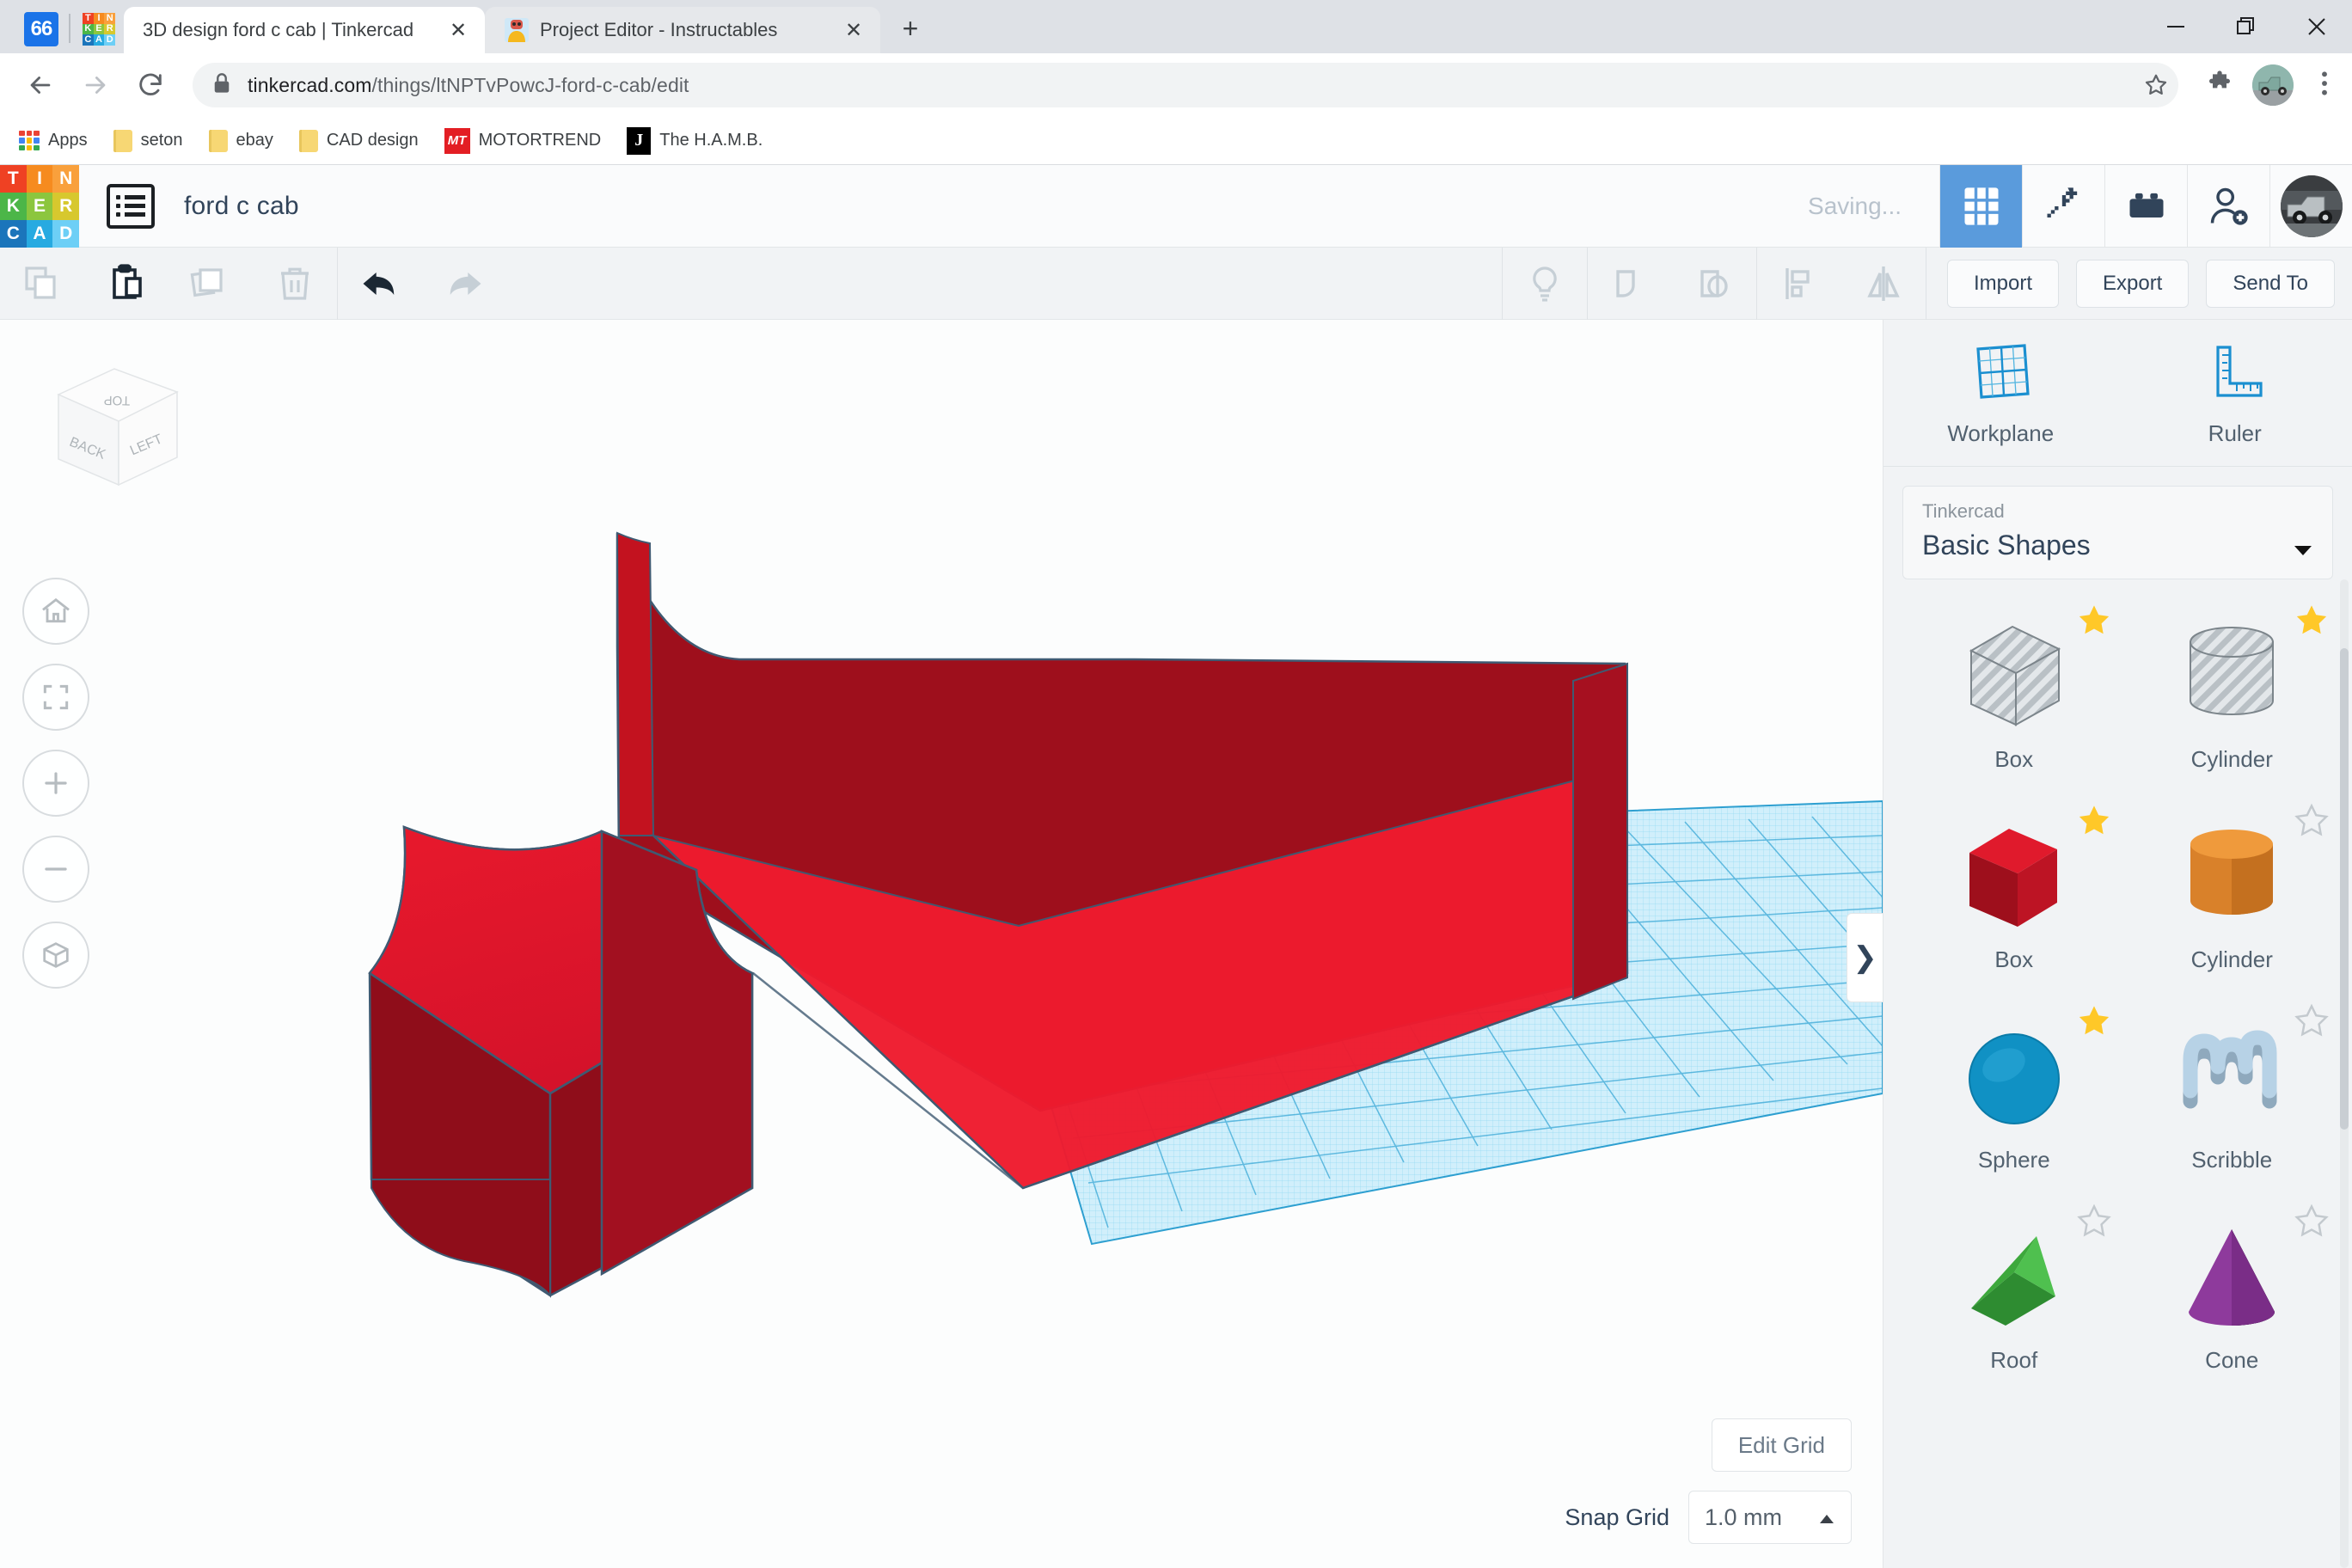 Image resolution: width=2352 pixels, height=1568 pixels. I want to click on workplane-label: Workplane, so click(2001, 433).